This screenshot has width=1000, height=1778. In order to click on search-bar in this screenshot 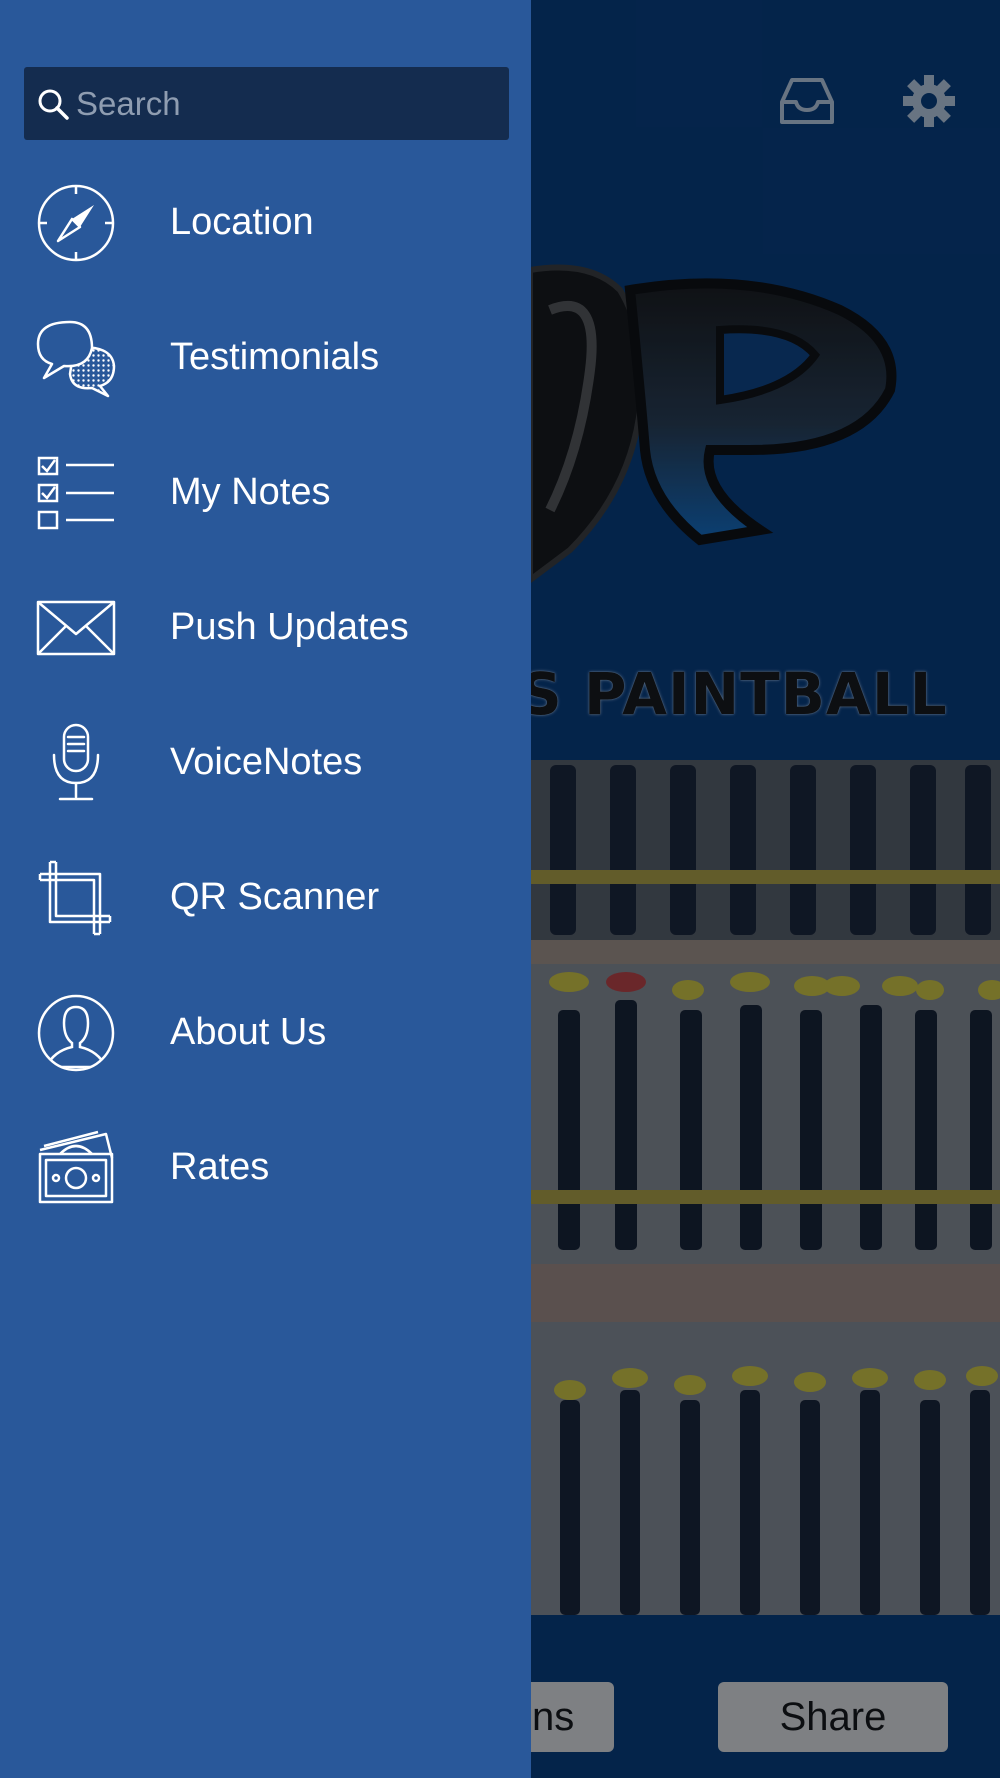, I will do `click(266, 103)`.